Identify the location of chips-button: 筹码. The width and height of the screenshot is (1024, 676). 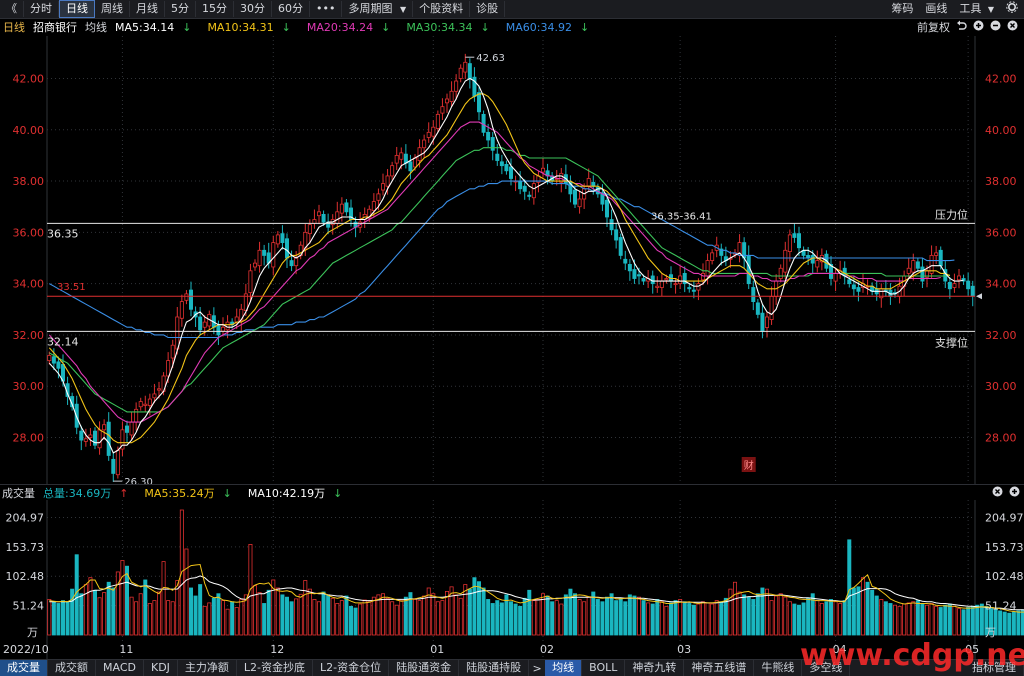
(902, 9).